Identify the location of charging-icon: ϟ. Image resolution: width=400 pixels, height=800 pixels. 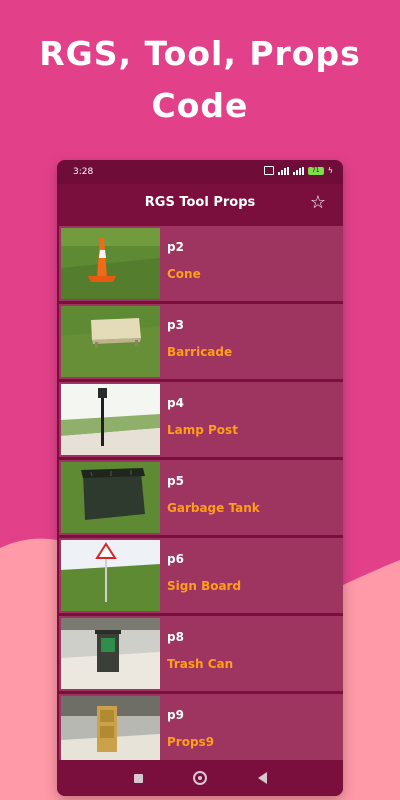
(330, 170).